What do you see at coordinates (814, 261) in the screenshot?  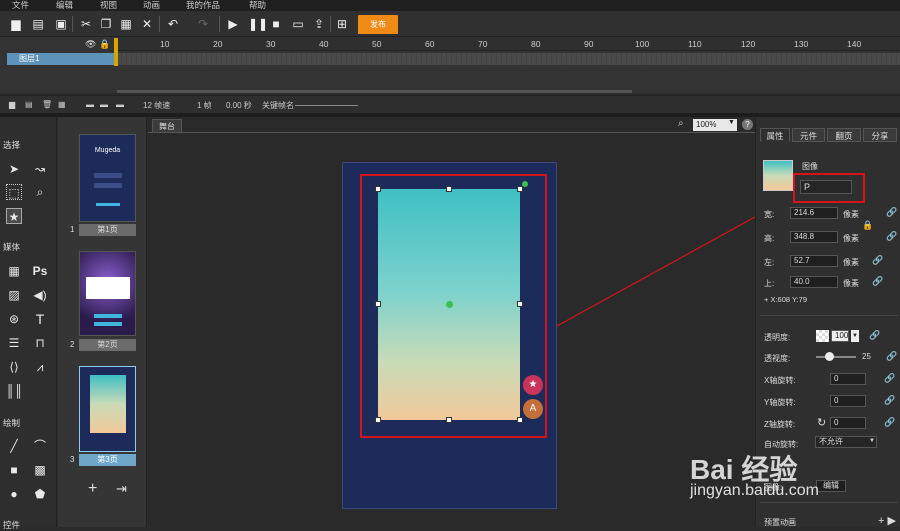 I see `left-input: 52.7` at bounding box center [814, 261].